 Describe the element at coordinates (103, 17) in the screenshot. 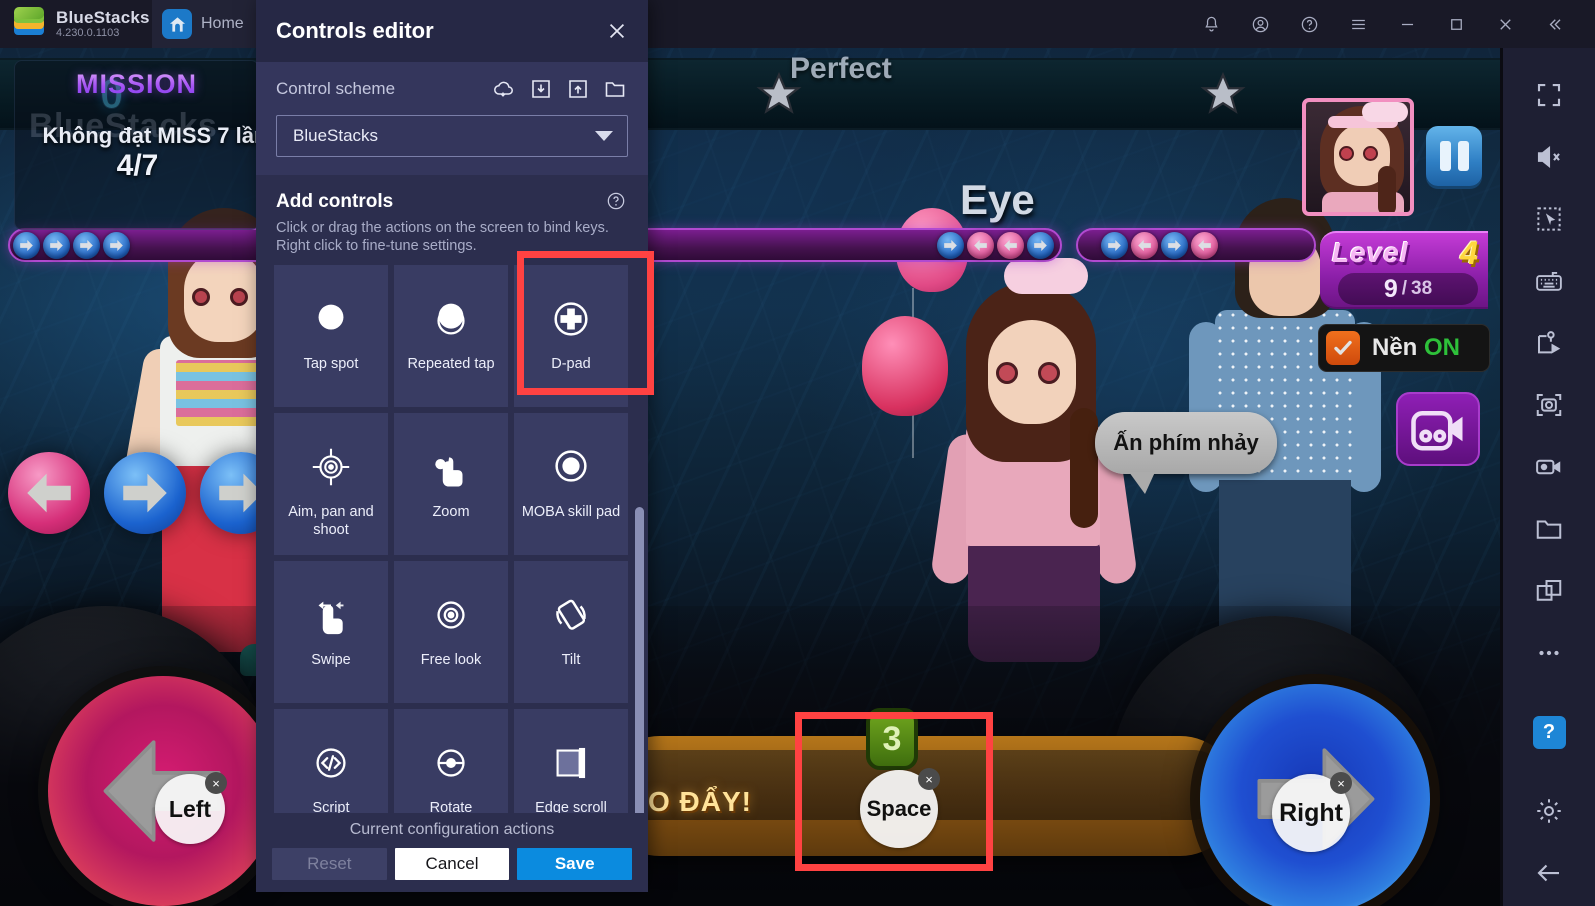

I see `brand-name: BlueStacks` at that location.